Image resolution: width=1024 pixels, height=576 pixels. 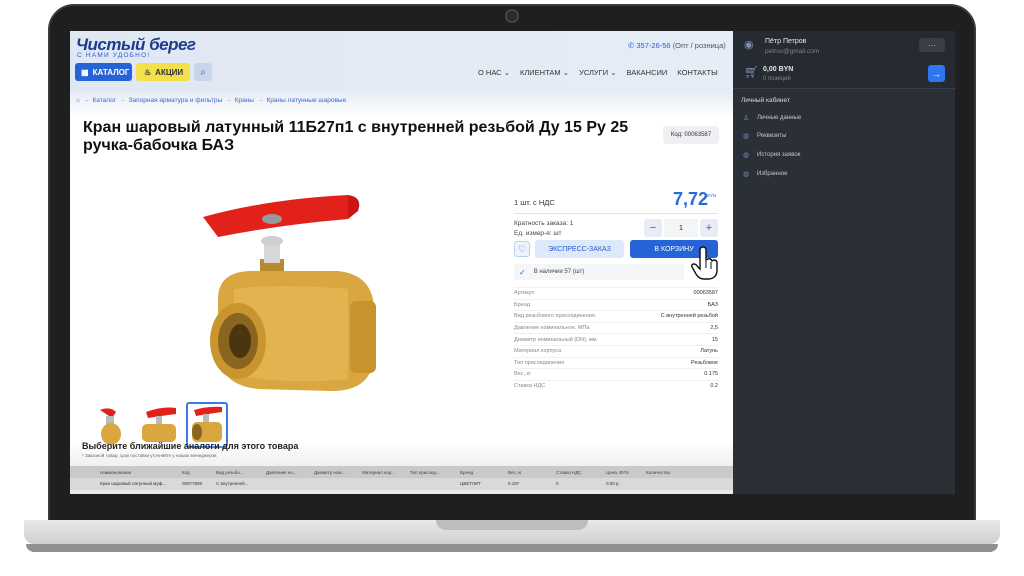 I want to click on product-code: Код: 00063587, so click(x=691, y=135).